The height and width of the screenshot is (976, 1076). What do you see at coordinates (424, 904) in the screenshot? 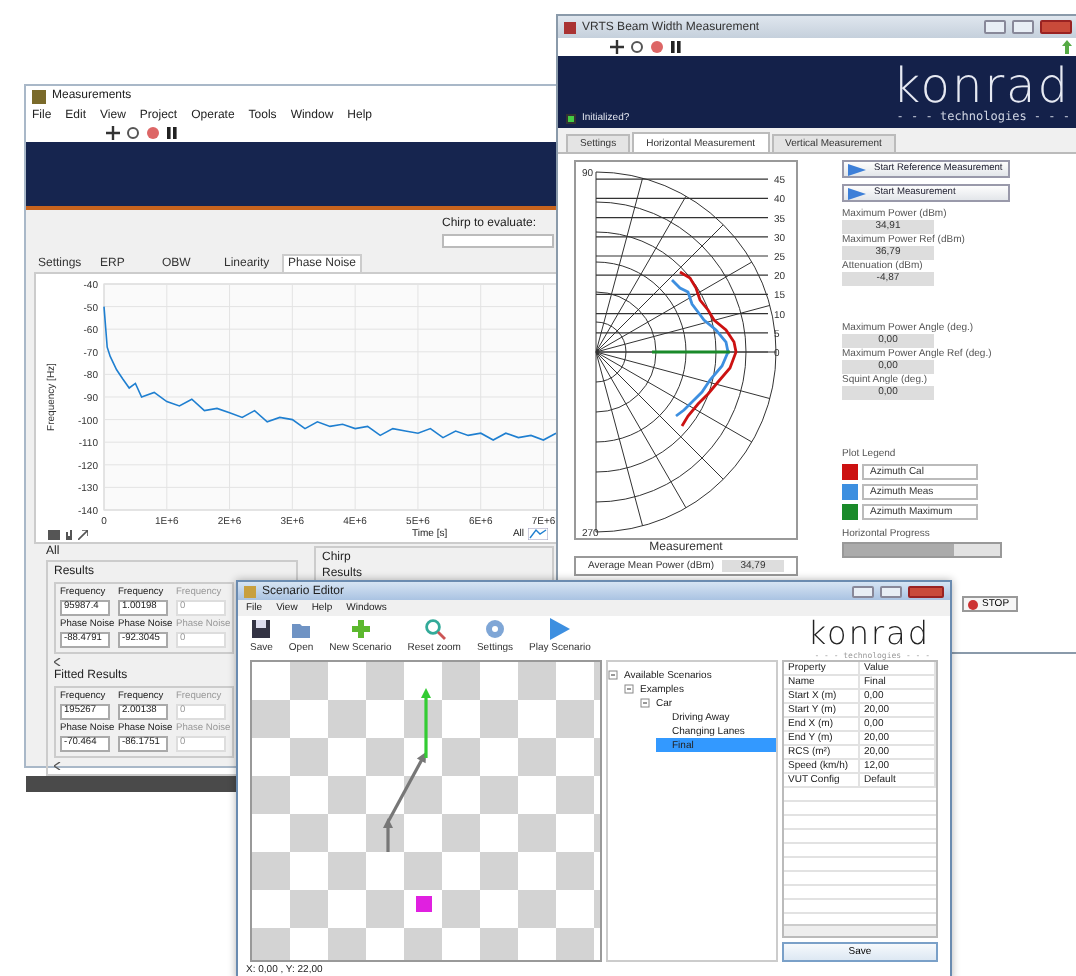
I see `target-marker` at bounding box center [424, 904].